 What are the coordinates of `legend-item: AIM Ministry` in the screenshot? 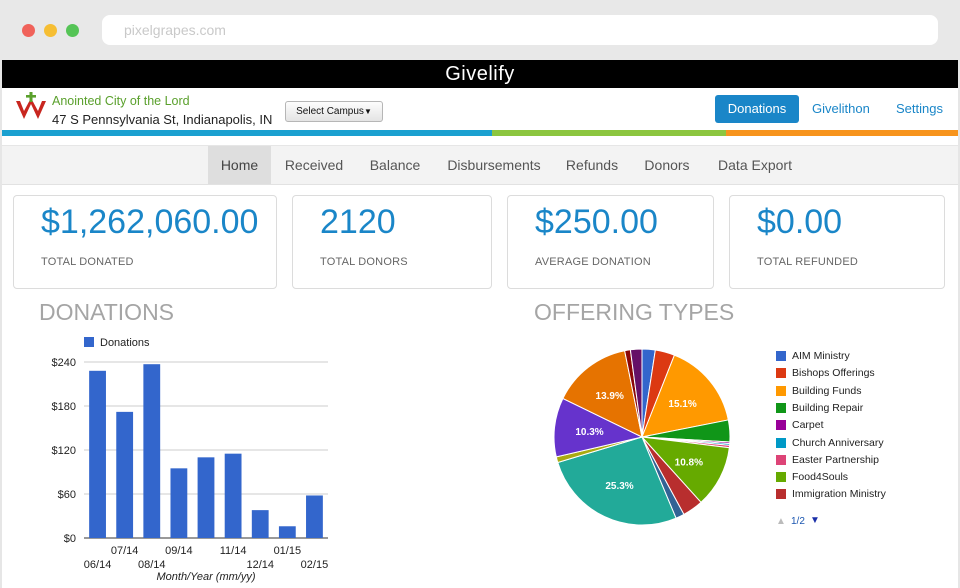 It's located at (861, 357).